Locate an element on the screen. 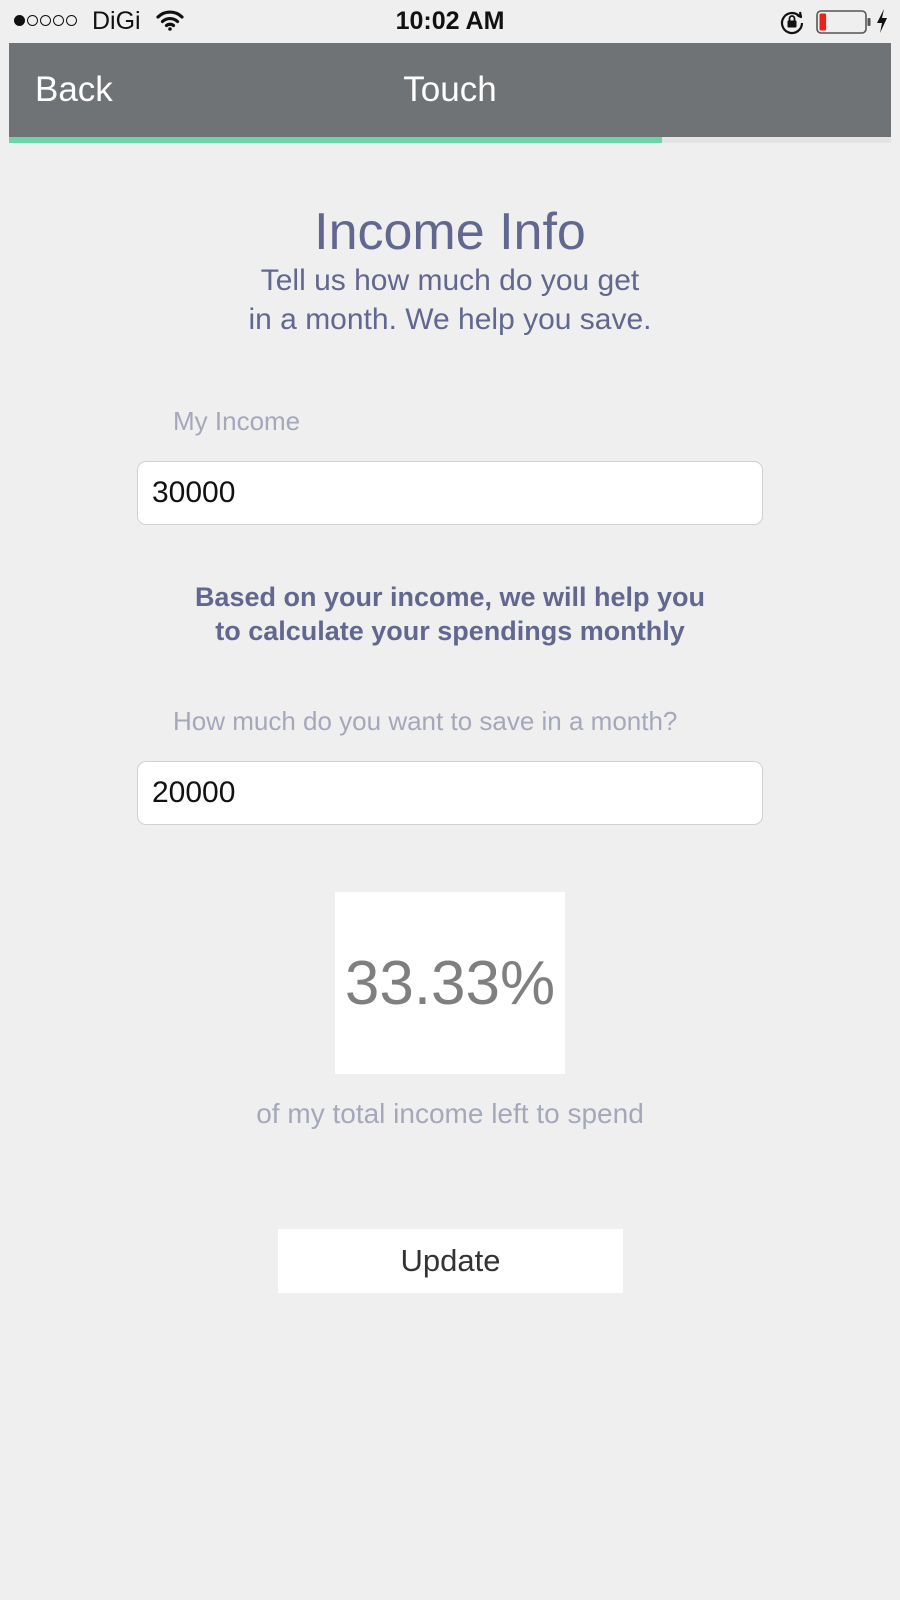 The height and width of the screenshot is (1600, 900). nav-title: Touch is located at coordinates (450, 89).